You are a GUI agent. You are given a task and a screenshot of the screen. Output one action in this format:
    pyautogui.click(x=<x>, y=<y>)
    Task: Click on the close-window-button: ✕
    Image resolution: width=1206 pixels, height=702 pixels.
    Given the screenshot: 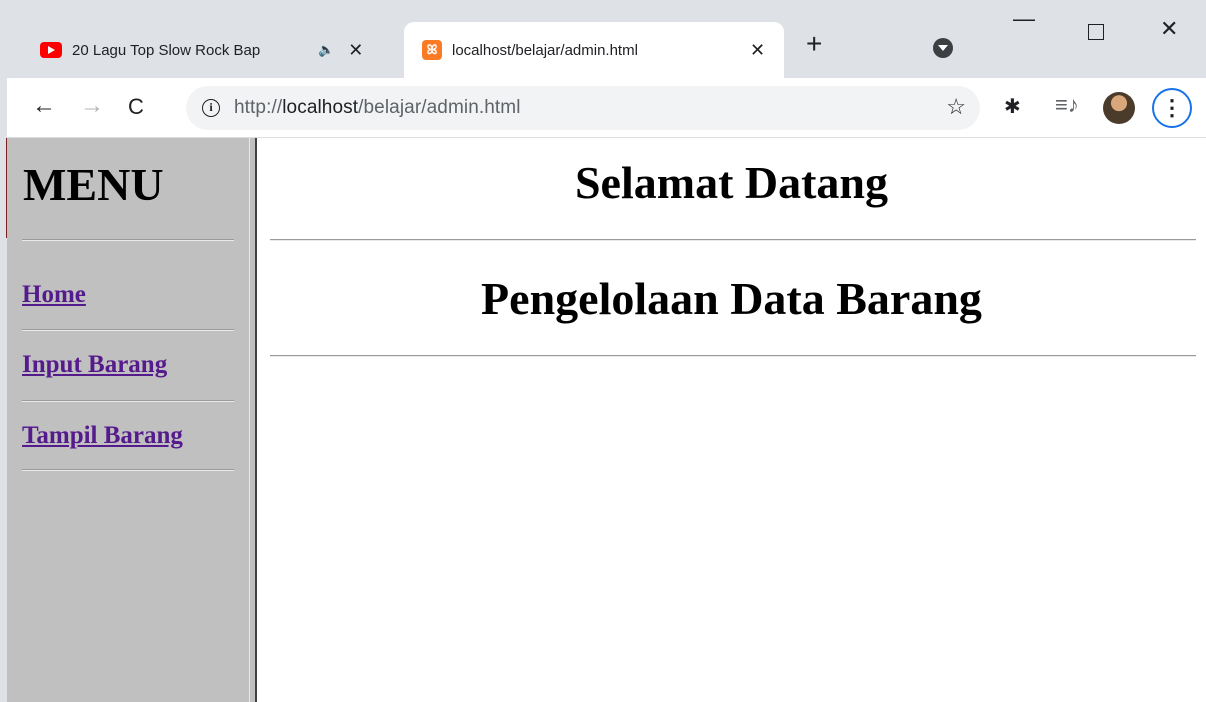 What is the action you would take?
    pyautogui.click(x=1169, y=29)
    